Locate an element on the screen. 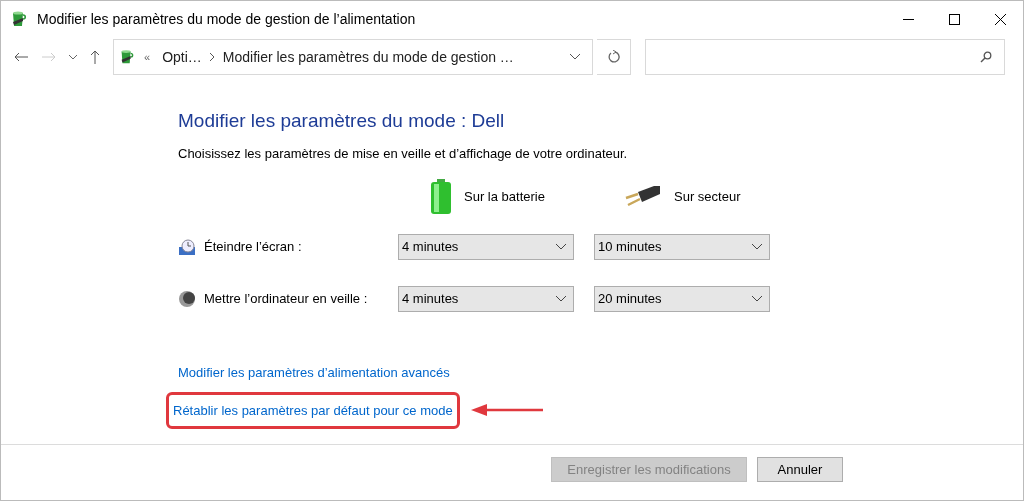 The width and height of the screenshot is (1024, 501). monitor-clock-icon is located at coordinates (187, 246).